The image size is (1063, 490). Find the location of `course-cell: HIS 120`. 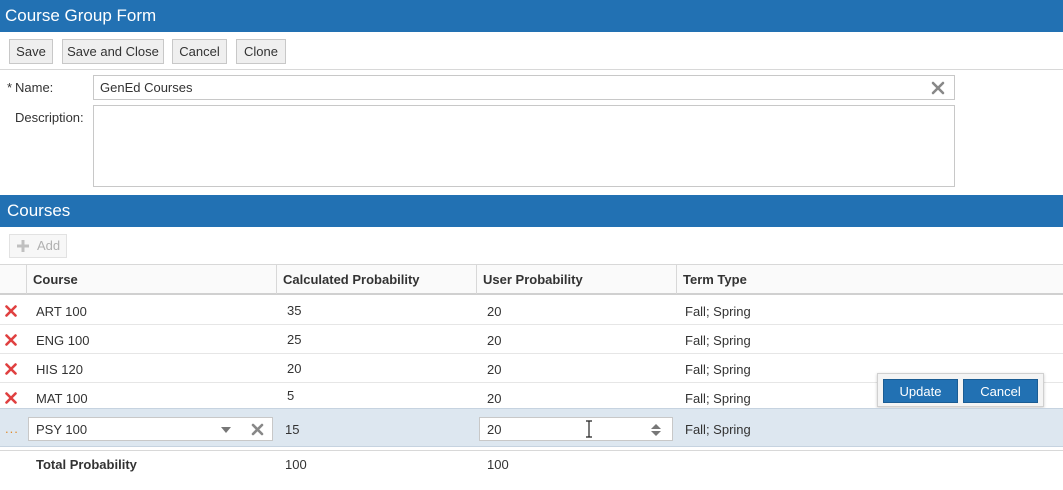

course-cell: HIS 120 is located at coordinates (59, 369).